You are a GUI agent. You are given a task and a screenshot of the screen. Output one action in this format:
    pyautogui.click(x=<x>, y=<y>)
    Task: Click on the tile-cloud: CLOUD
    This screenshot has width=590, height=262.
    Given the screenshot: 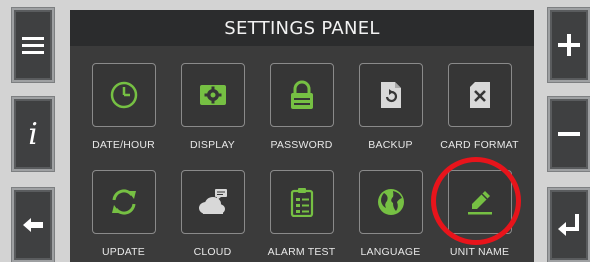 What is the action you would take?
    pyautogui.click(x=212, y=214)
    